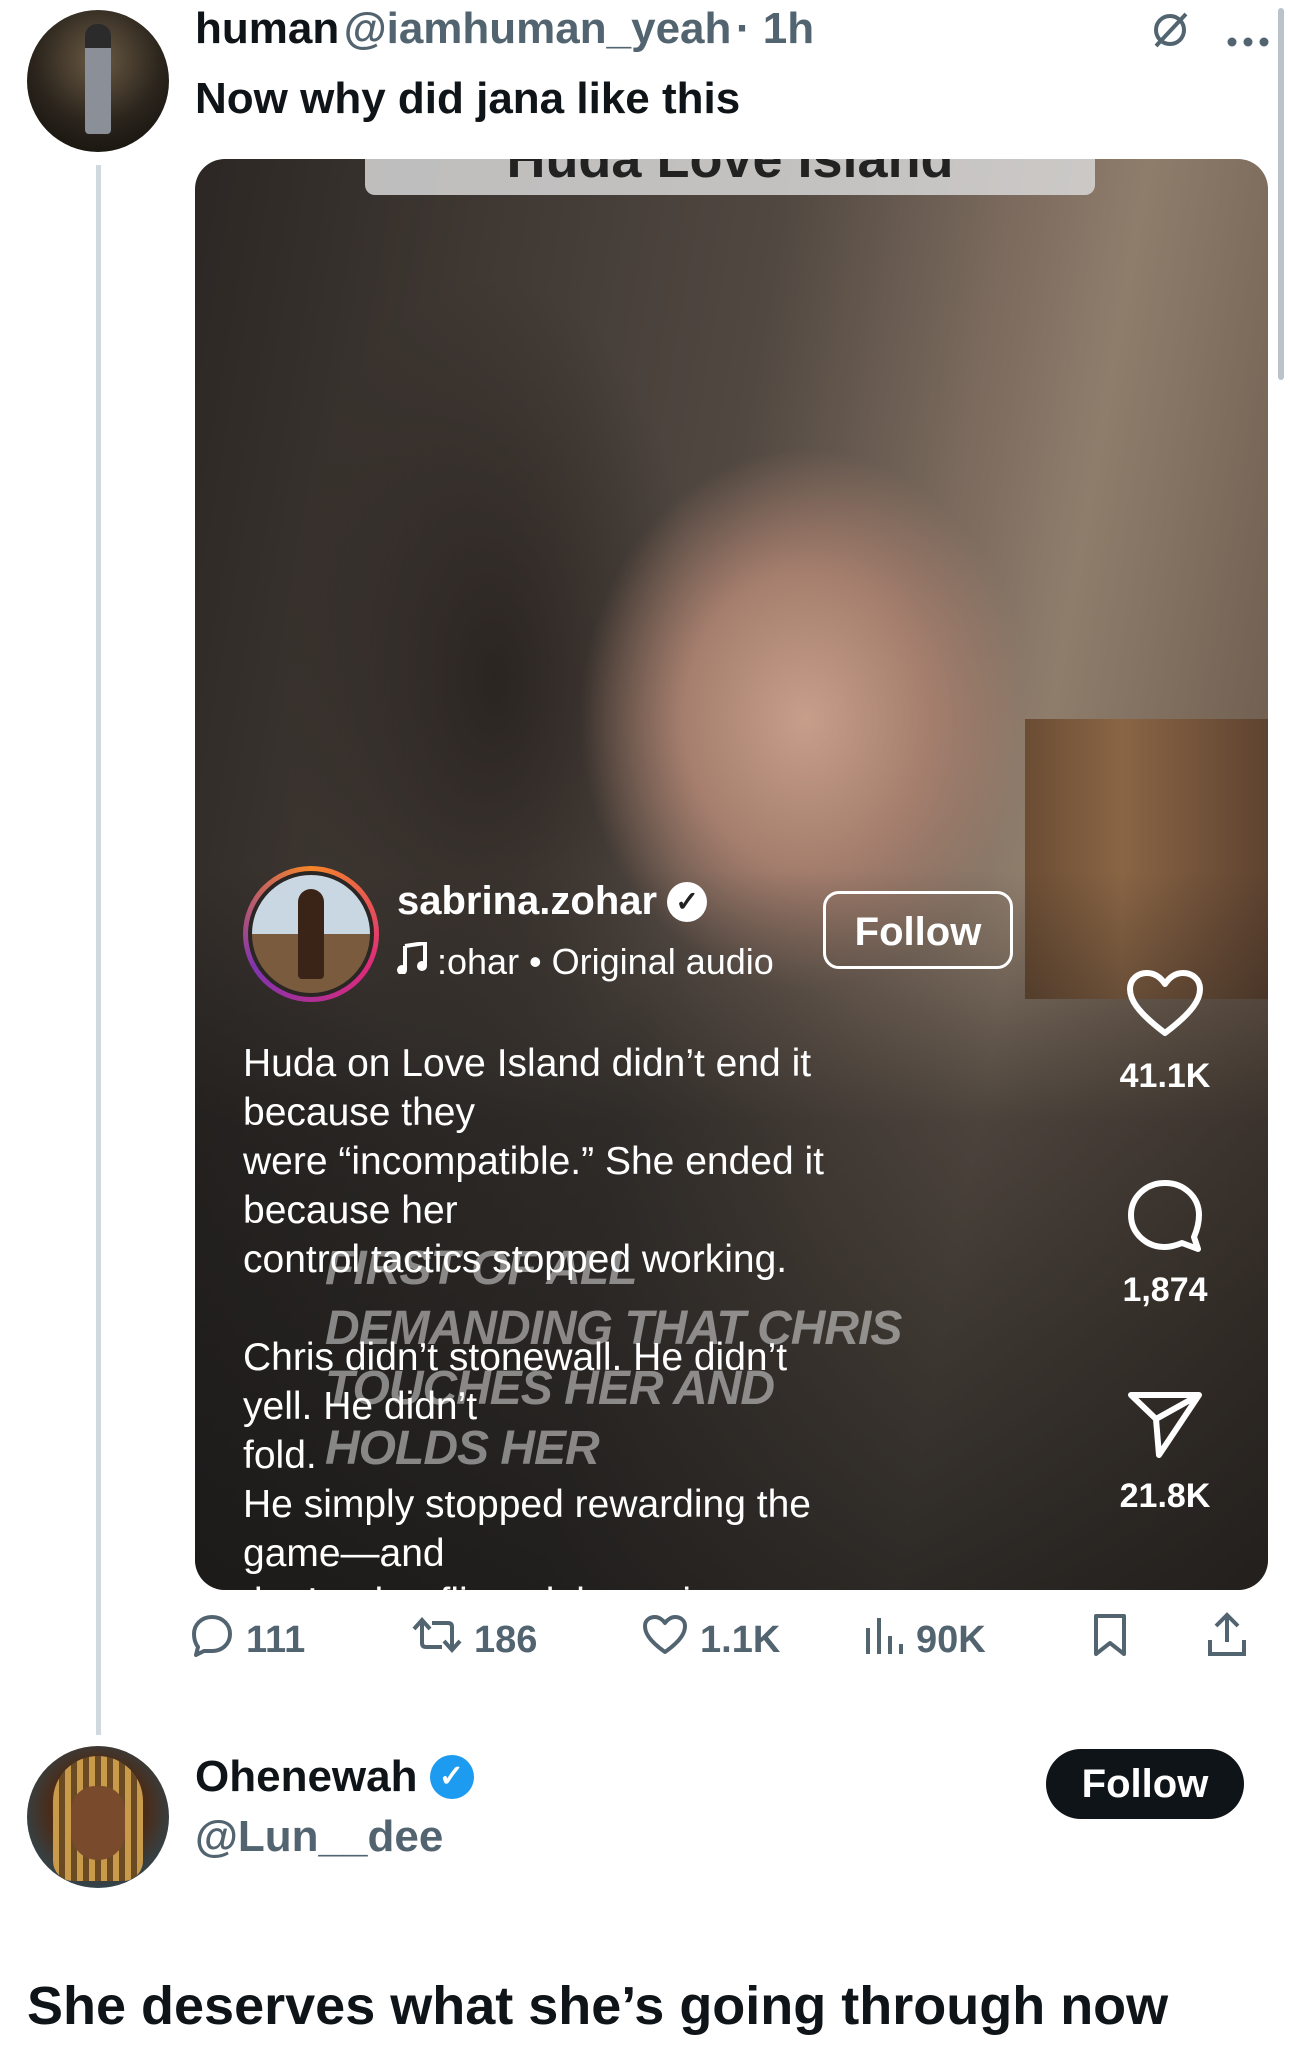  Describe the element at coordinates (276, 1640) in the screenshot. I see `reply-count: 111` at that location.